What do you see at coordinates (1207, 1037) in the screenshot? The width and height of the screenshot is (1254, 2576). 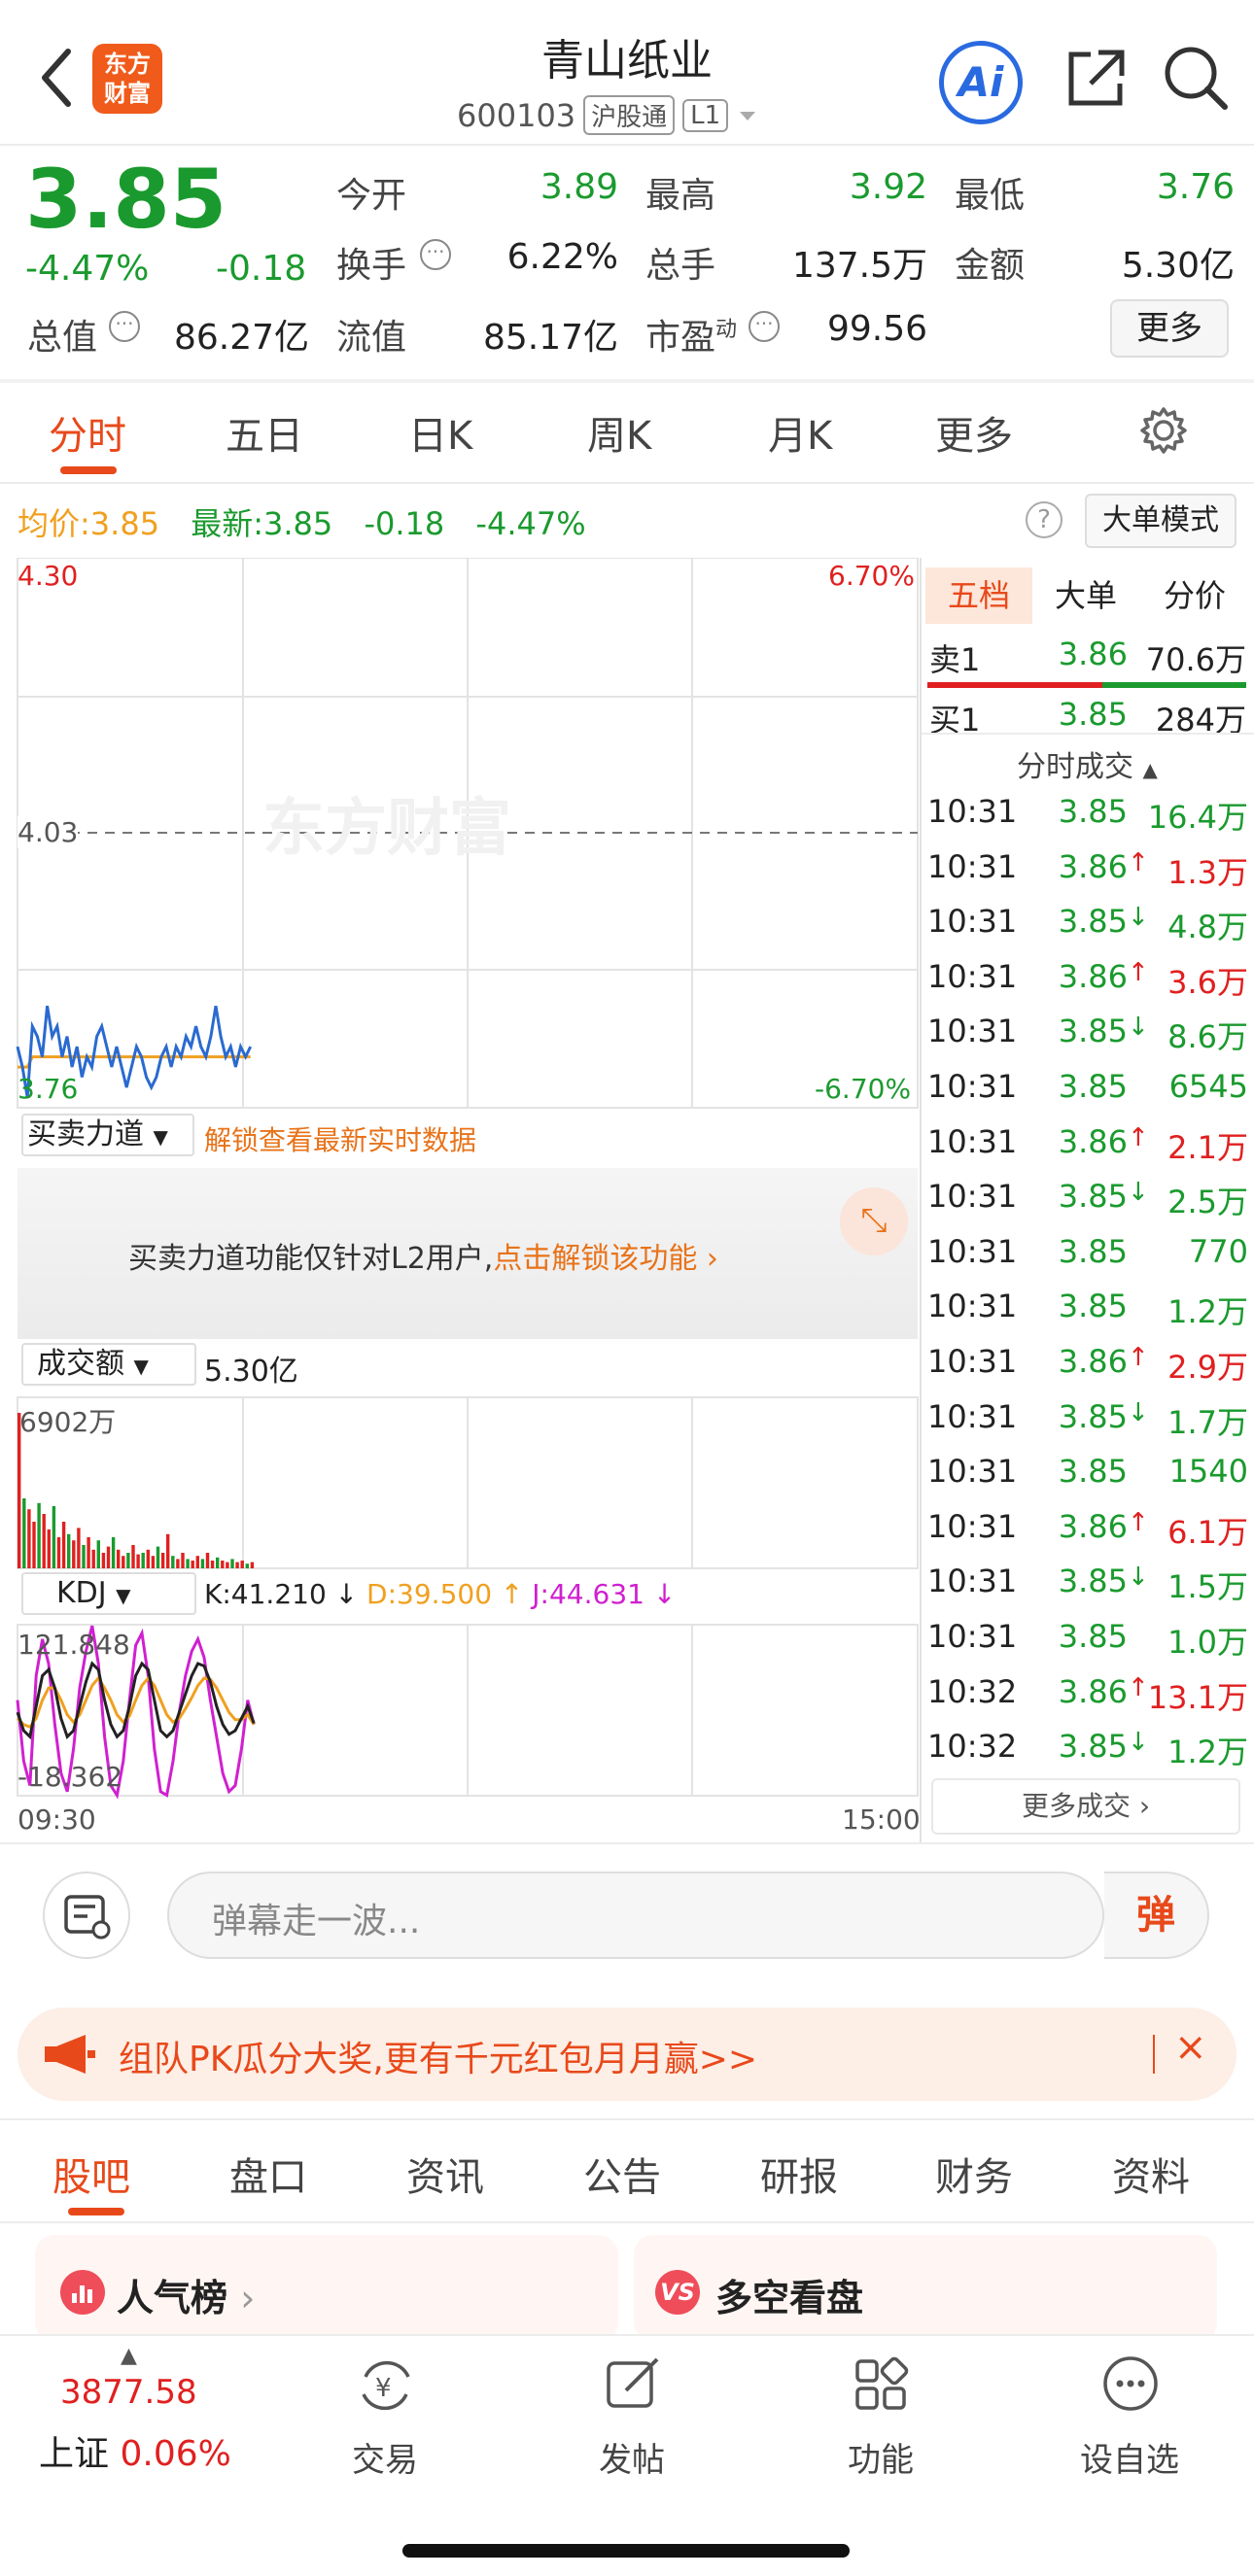 I see `tick-volume: 8.6万` at bounding box center [1207, 1037].